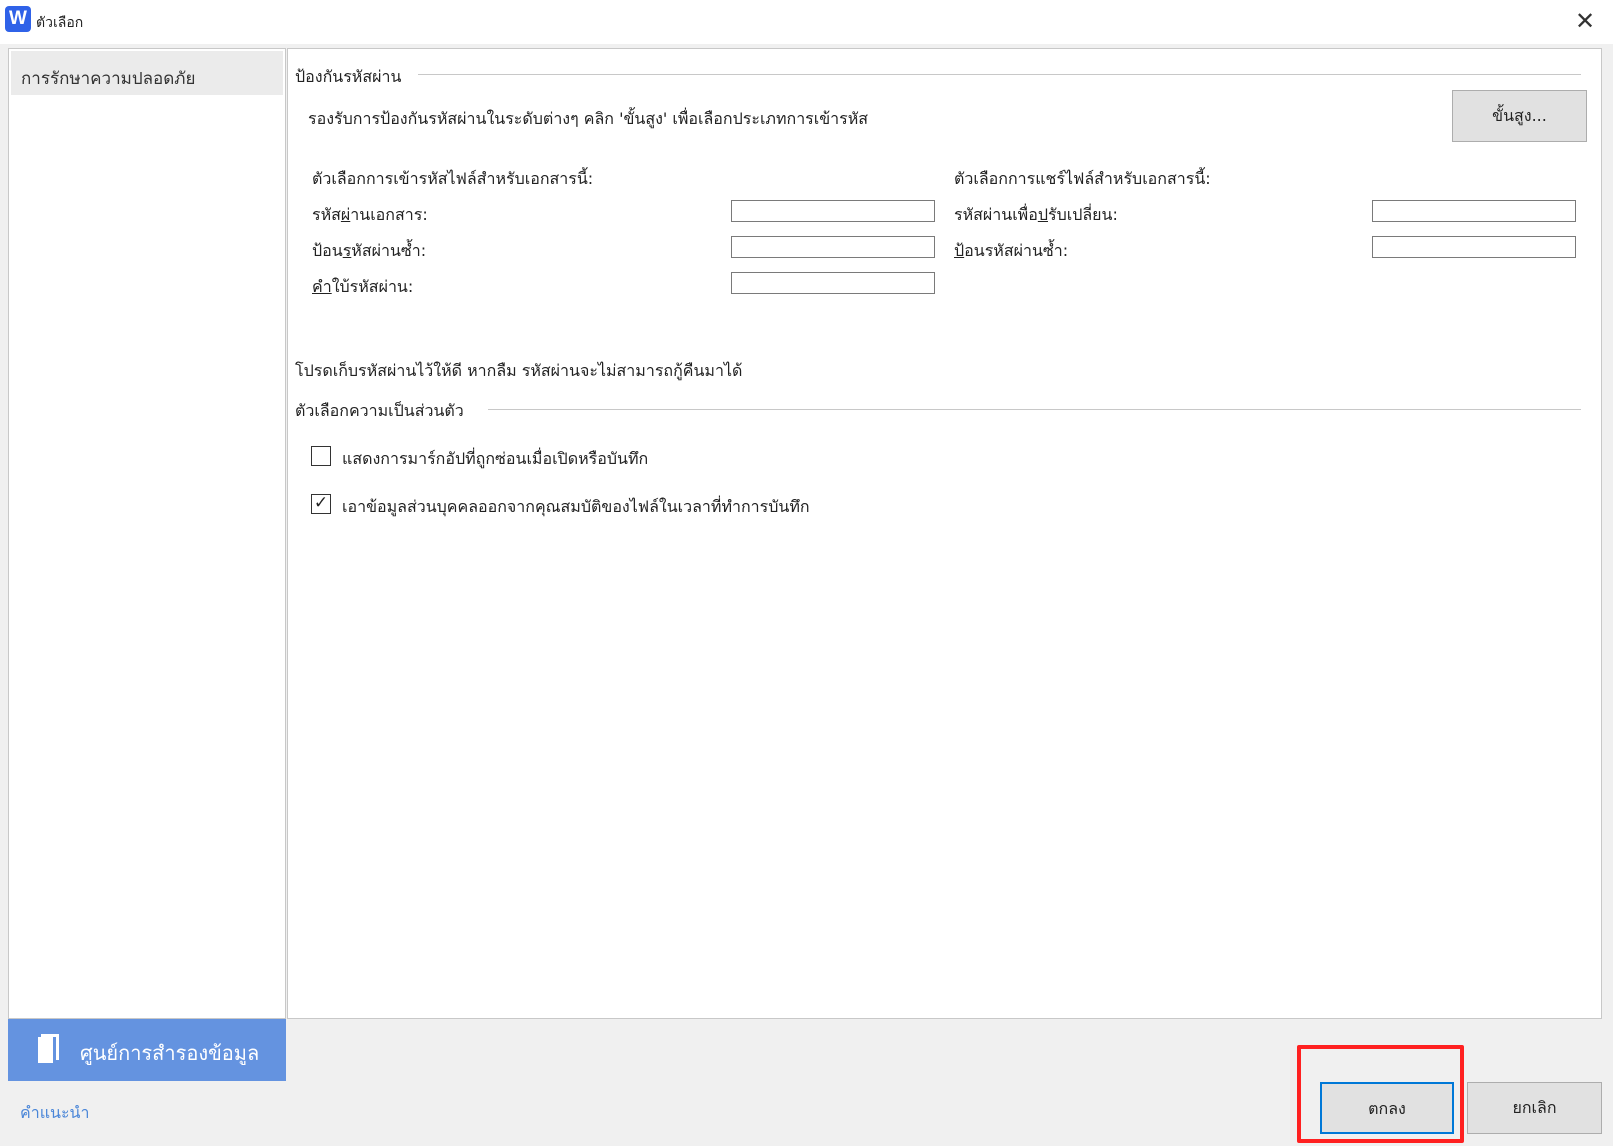 This screenshot has width=1613, height=1146. I want to click on document-password-label: รหัสผ่านเอกสาร:, so click(370, 215).